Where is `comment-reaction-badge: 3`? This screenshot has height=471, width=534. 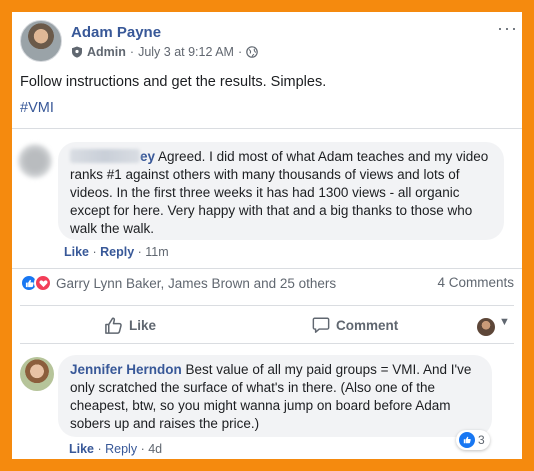 comment-reaction-badge: 3 is located at coordinates (473, 440).